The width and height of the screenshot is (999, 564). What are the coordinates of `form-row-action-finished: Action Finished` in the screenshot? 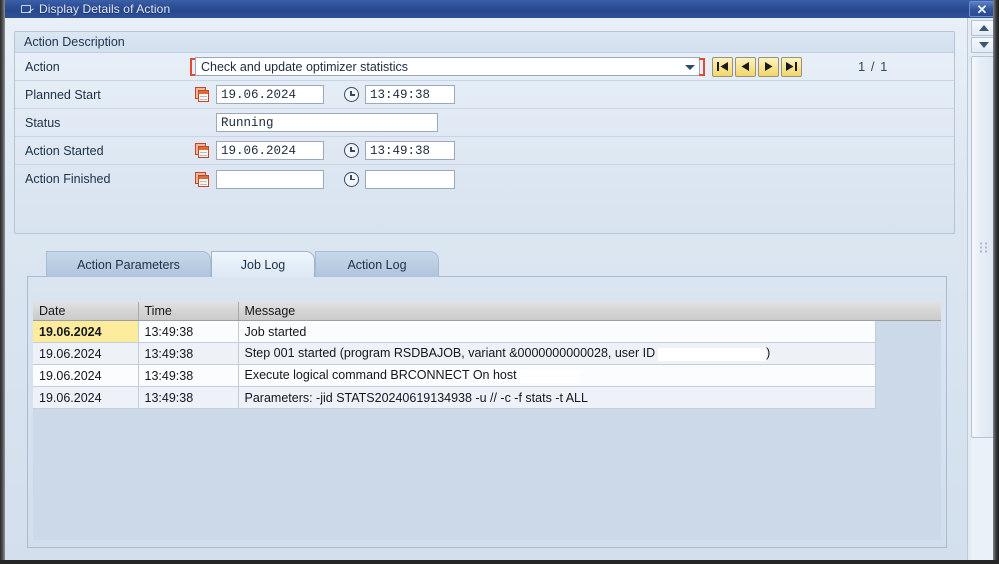 It's located at (484, 179).